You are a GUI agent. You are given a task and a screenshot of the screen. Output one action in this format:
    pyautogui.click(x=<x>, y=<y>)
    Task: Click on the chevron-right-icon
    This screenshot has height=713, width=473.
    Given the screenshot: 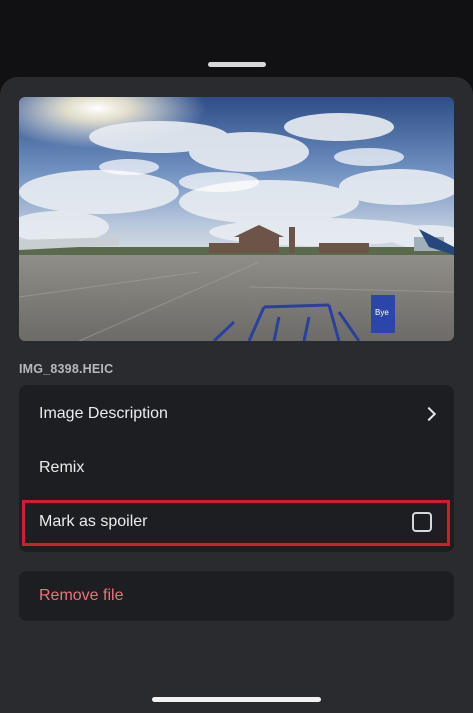 What is the action you would take?
    pyautogui.click(x=429, y=414)
    